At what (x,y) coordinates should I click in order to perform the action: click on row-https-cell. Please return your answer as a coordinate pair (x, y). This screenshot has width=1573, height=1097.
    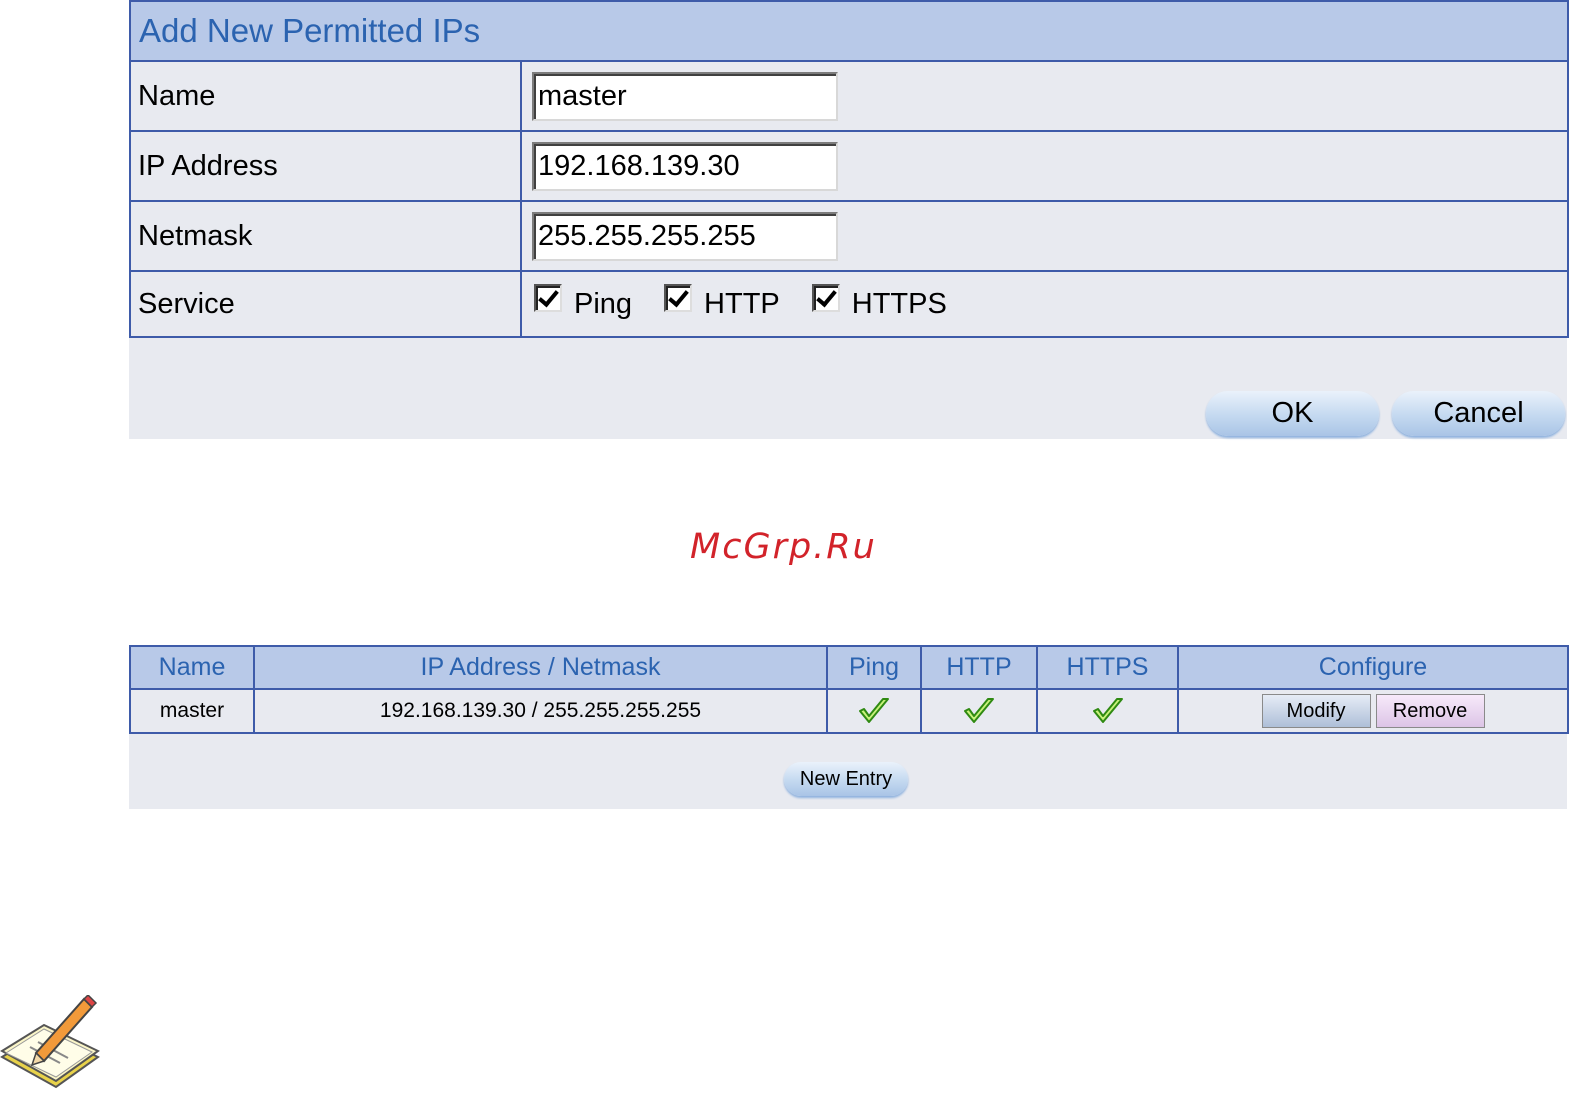
    Looking at the image, I should click on (1107, 711).